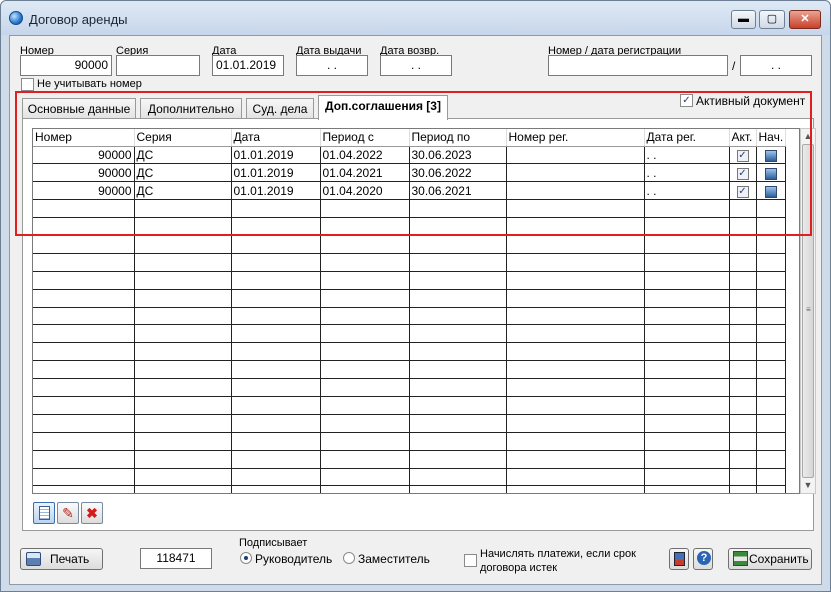  I want to click on col-nomer: Номер, so click(84, 138).